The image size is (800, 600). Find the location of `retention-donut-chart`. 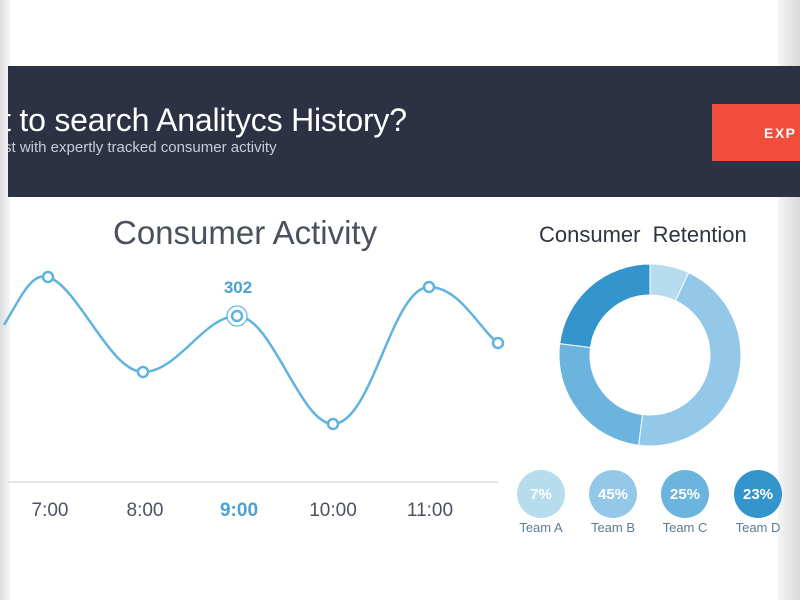

retention-donut-chart is located at coordinates (650, 355).